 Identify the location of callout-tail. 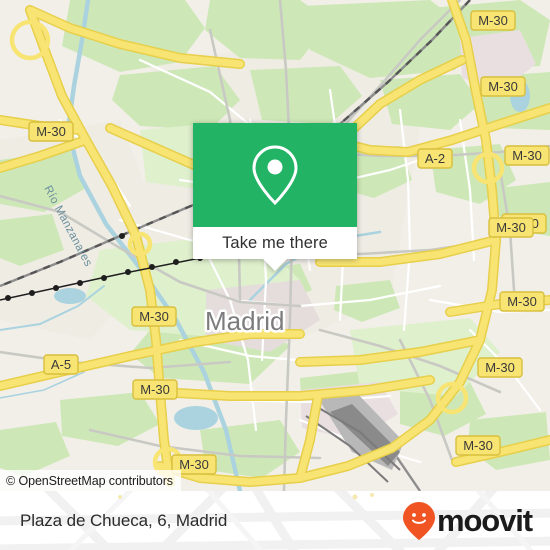
(275, 265).